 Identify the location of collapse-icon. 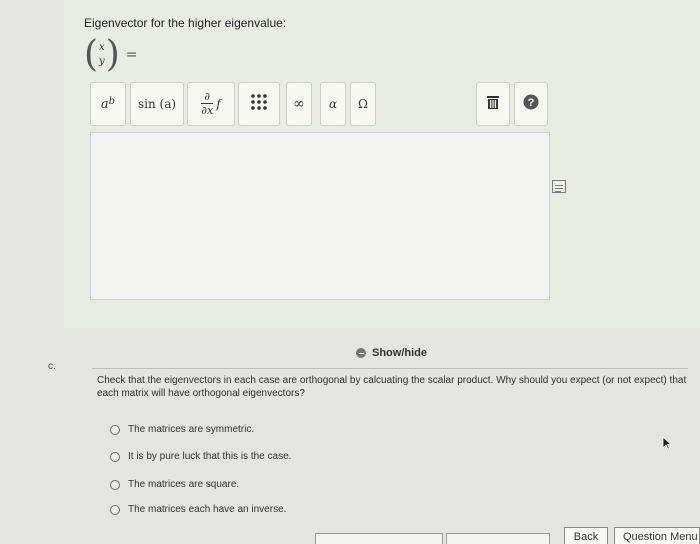
(361, 353).